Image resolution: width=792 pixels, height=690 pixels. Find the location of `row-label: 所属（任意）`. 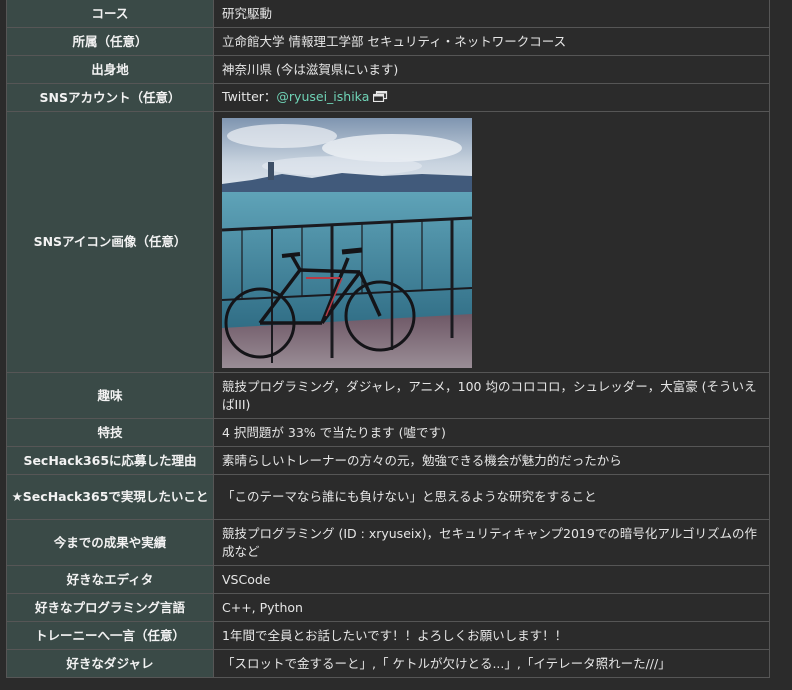

row-label: 所属（任意） is located at coordinates (110, 41).